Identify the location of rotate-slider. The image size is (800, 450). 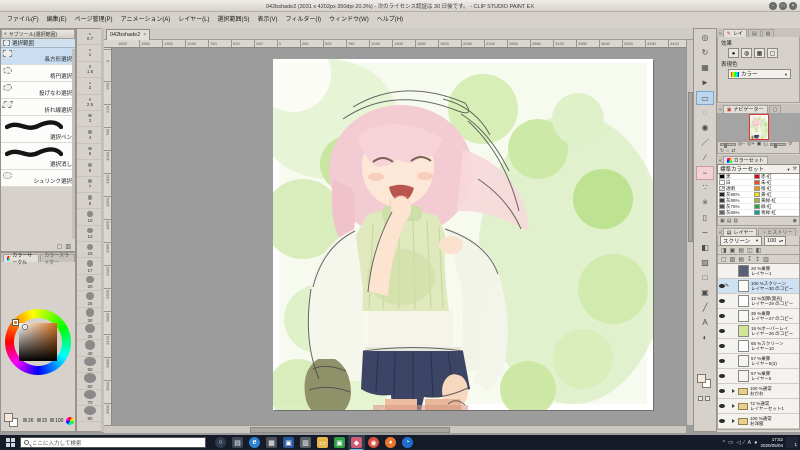
(778, 145).